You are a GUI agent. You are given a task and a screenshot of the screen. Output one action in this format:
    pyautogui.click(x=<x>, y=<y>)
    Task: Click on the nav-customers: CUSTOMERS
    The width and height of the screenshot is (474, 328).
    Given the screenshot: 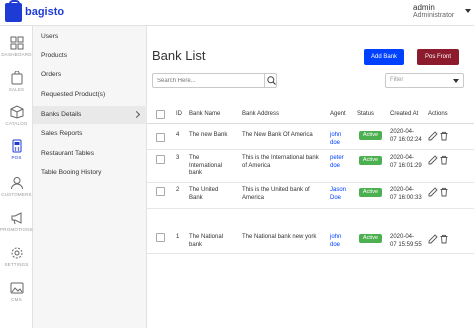 What is the action you would take?
    pyautogui.click(x=16, y=186)
    